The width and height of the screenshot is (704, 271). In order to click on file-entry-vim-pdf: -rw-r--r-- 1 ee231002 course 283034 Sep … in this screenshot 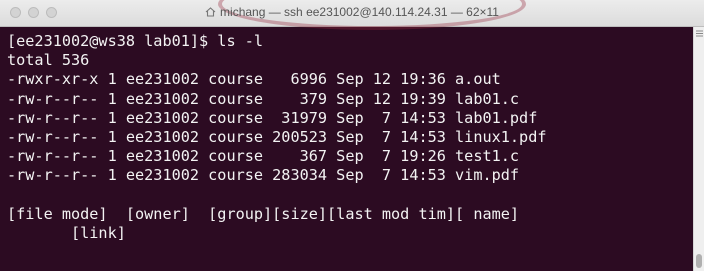, I will do `click(263, 175)`.